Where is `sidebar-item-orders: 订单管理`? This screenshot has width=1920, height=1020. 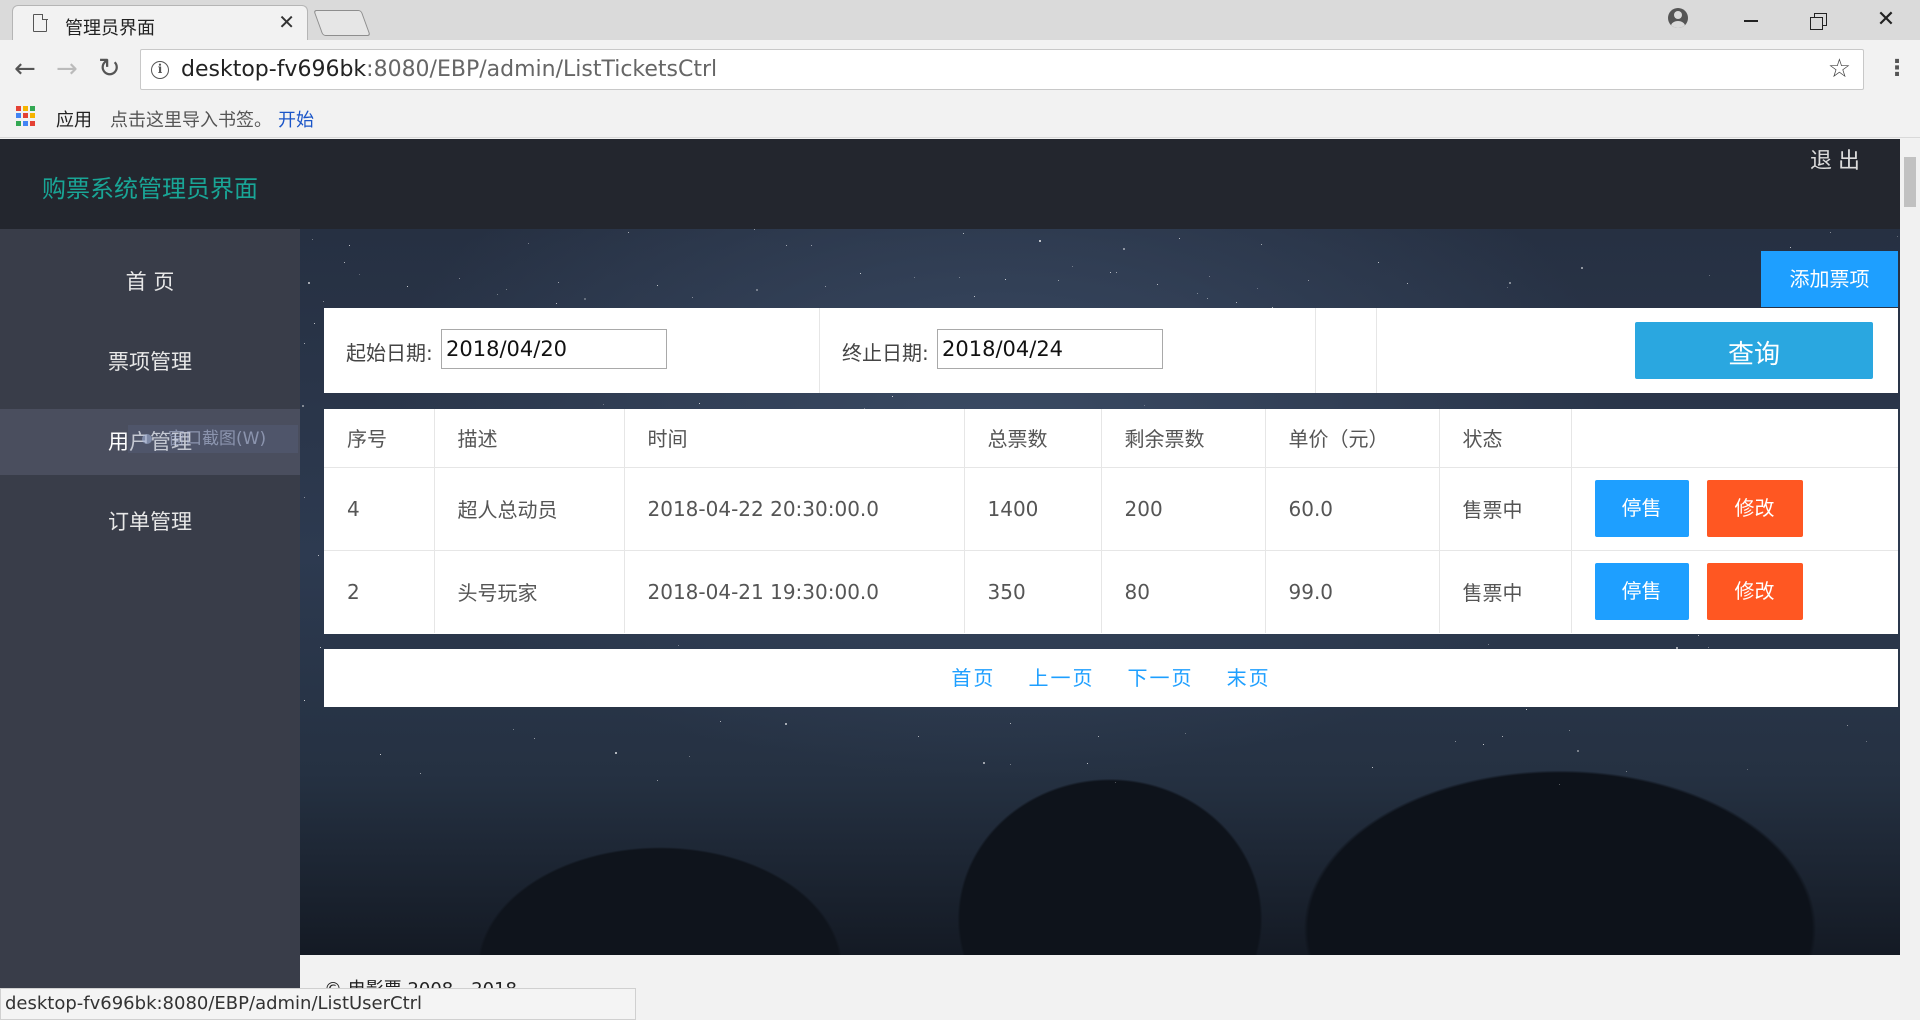
sidebar-item-orders: 订单管理 is located at coordinates (150, 522).